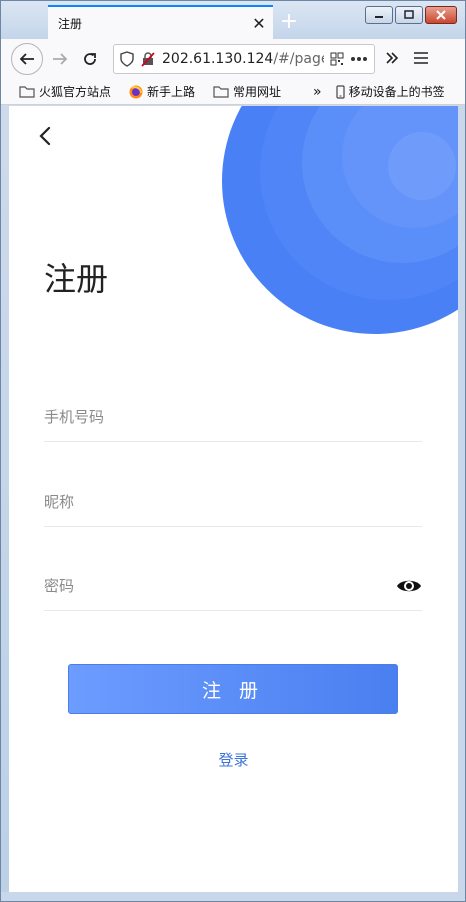  I want to click on maximize-button, so click(409, 15).